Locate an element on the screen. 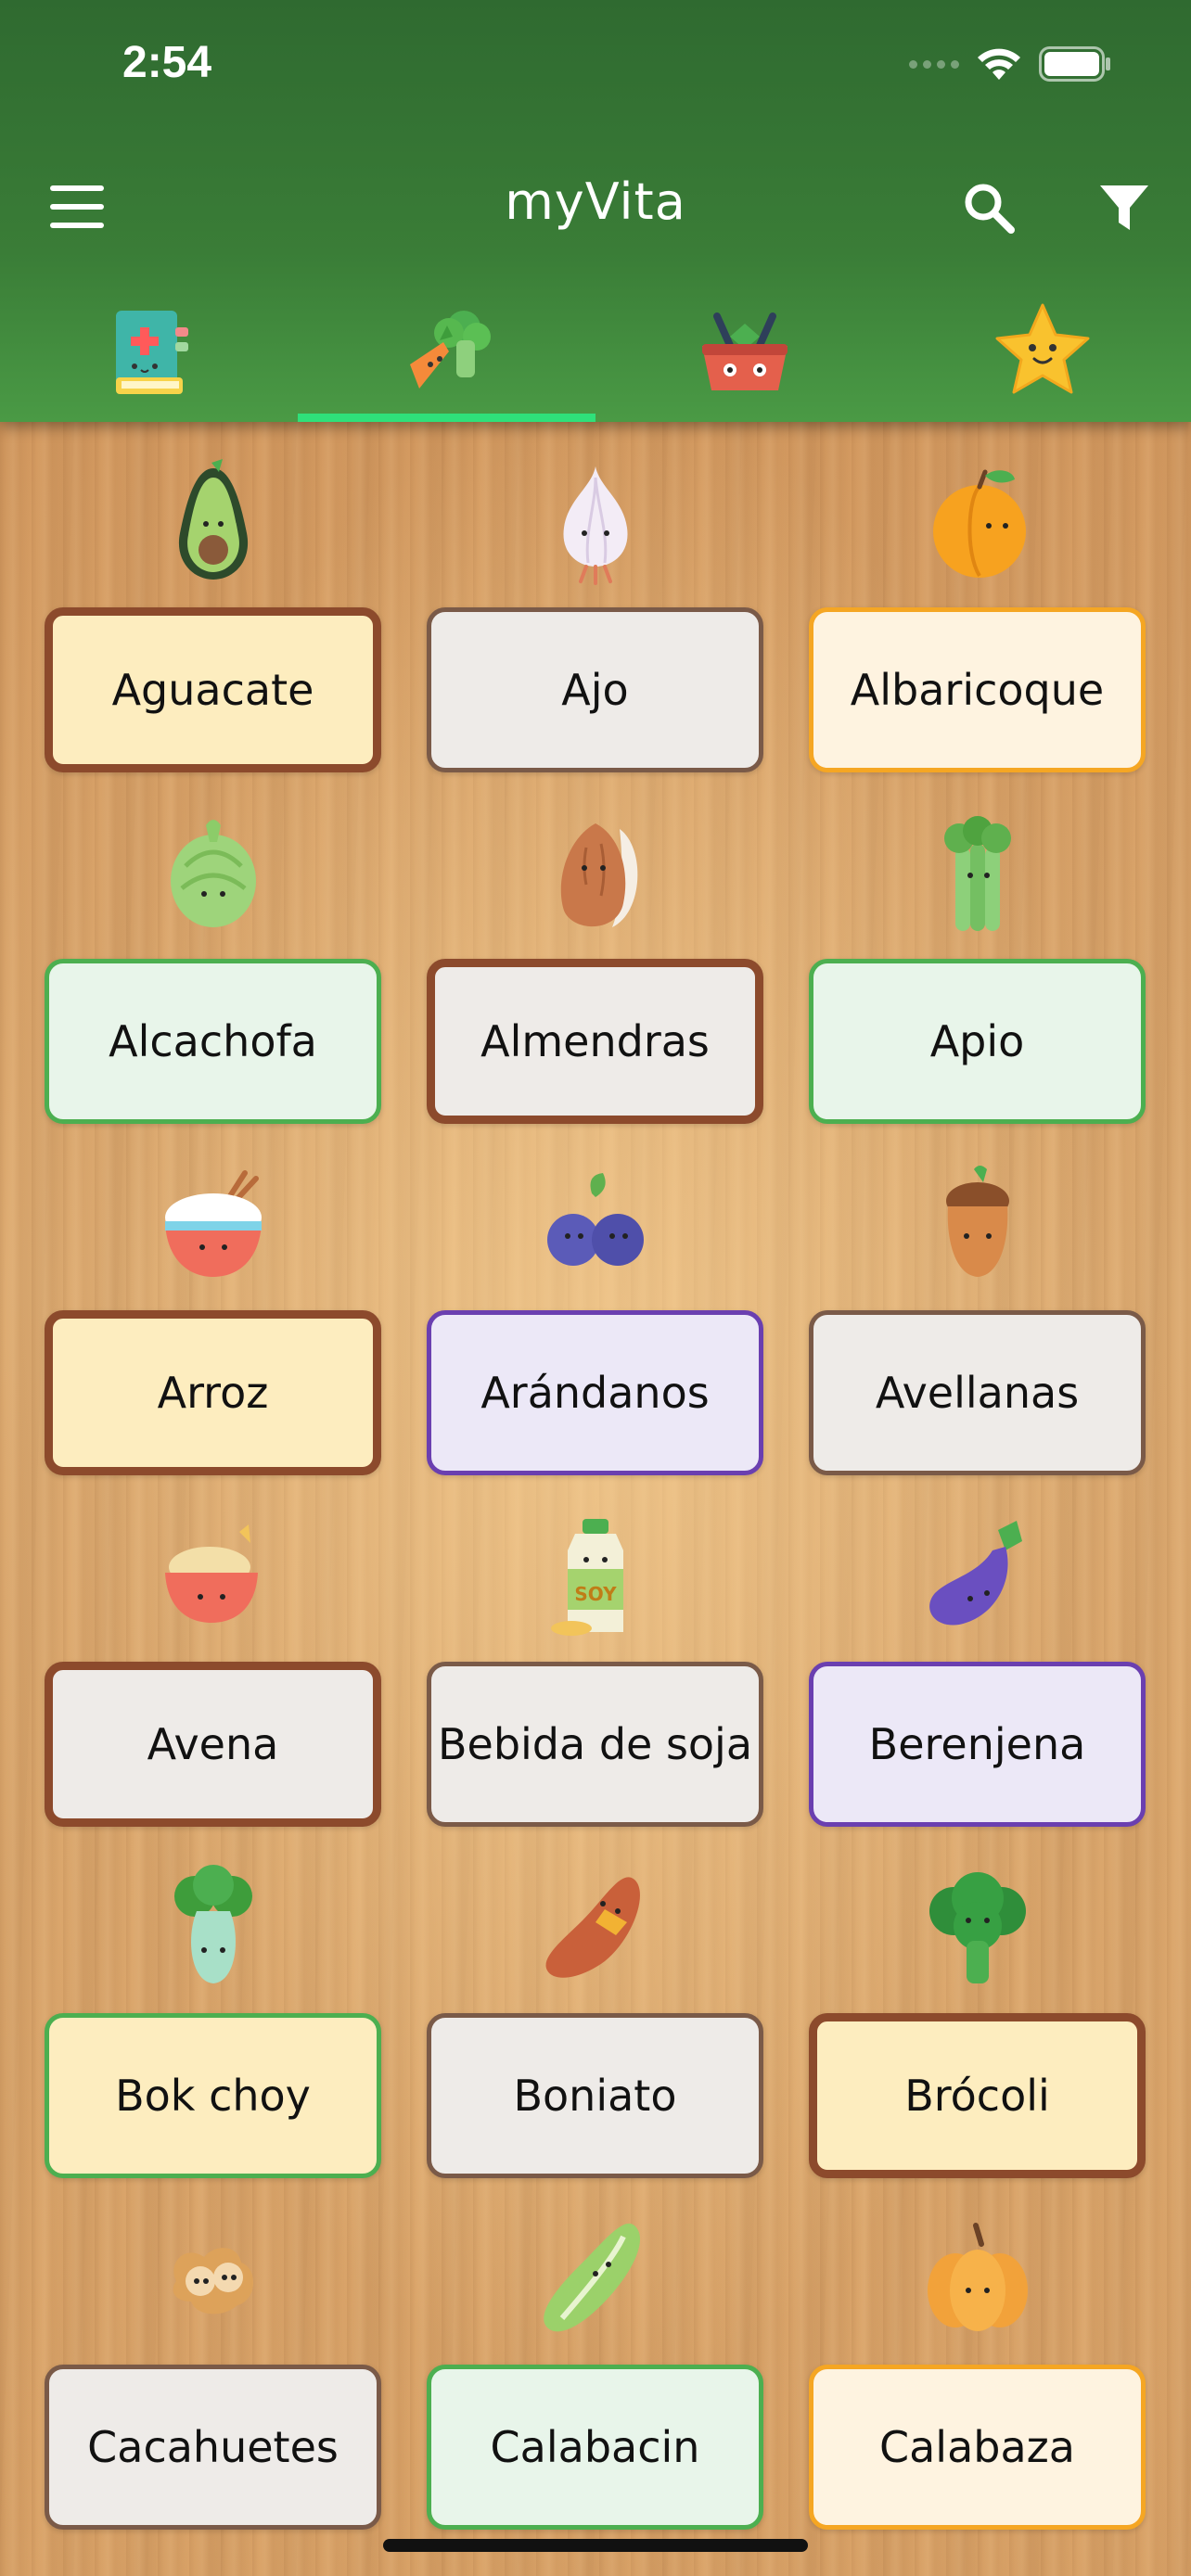 The image size is (1191, 2576). food-card-aguacate: Aguacate is located at coordinates (213, 689).